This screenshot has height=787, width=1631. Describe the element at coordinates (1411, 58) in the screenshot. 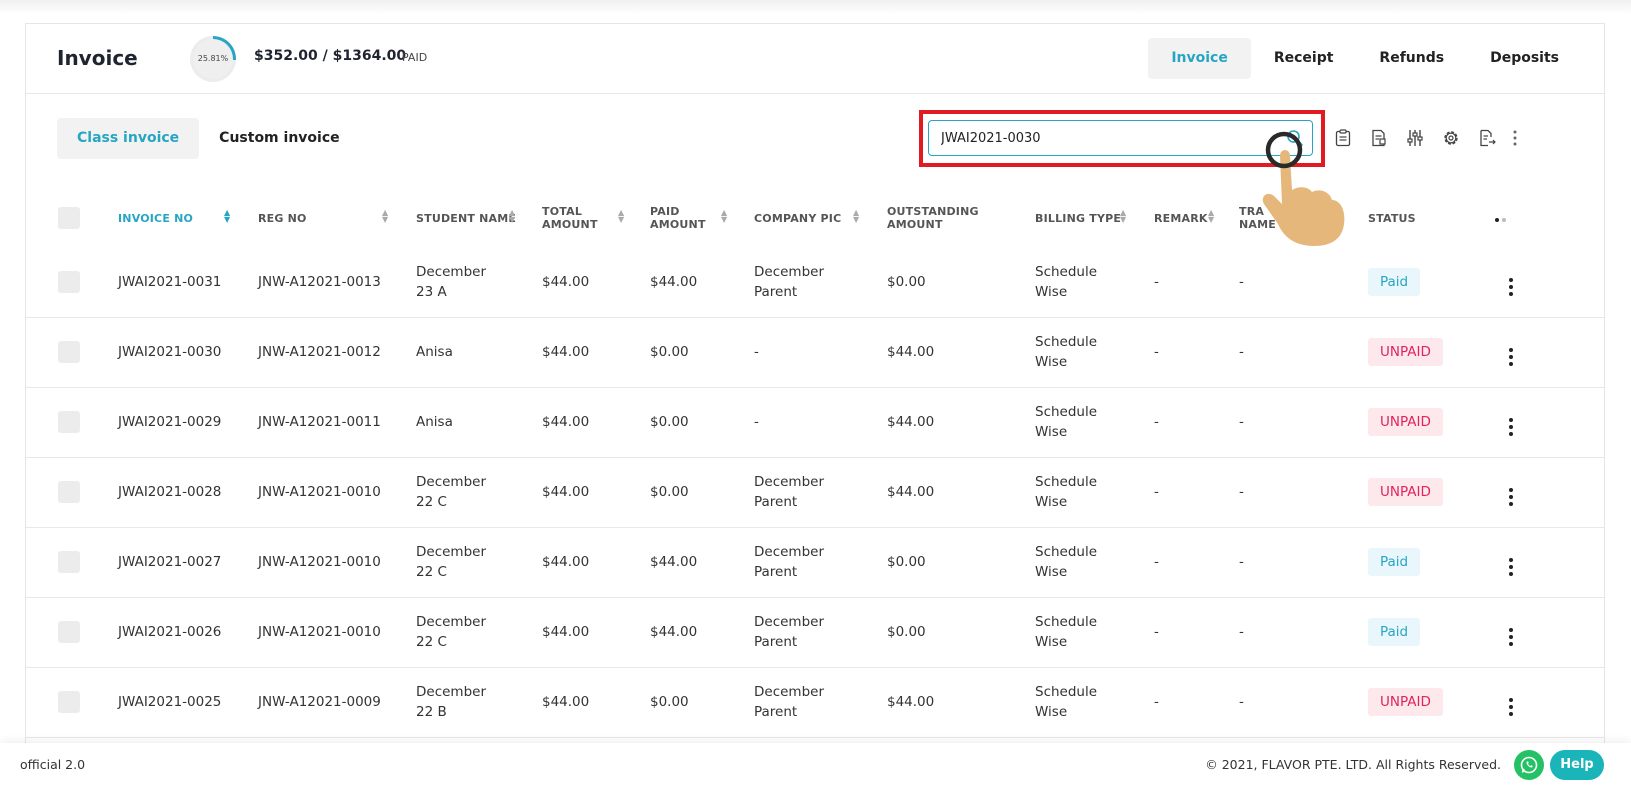

I see `tab-refunds: Refunds` at that location.